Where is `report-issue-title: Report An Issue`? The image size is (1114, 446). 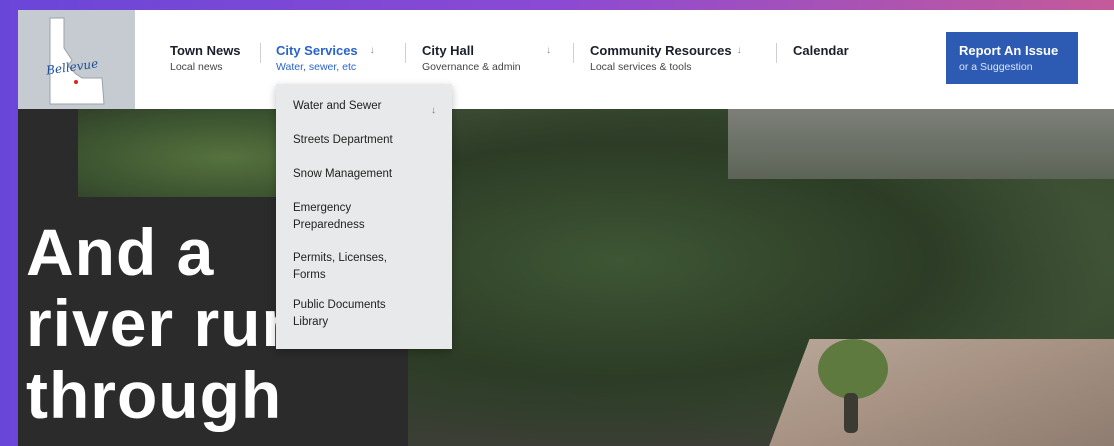
report-issue-title: Report An Issue is located at coordinates (1009, 50).